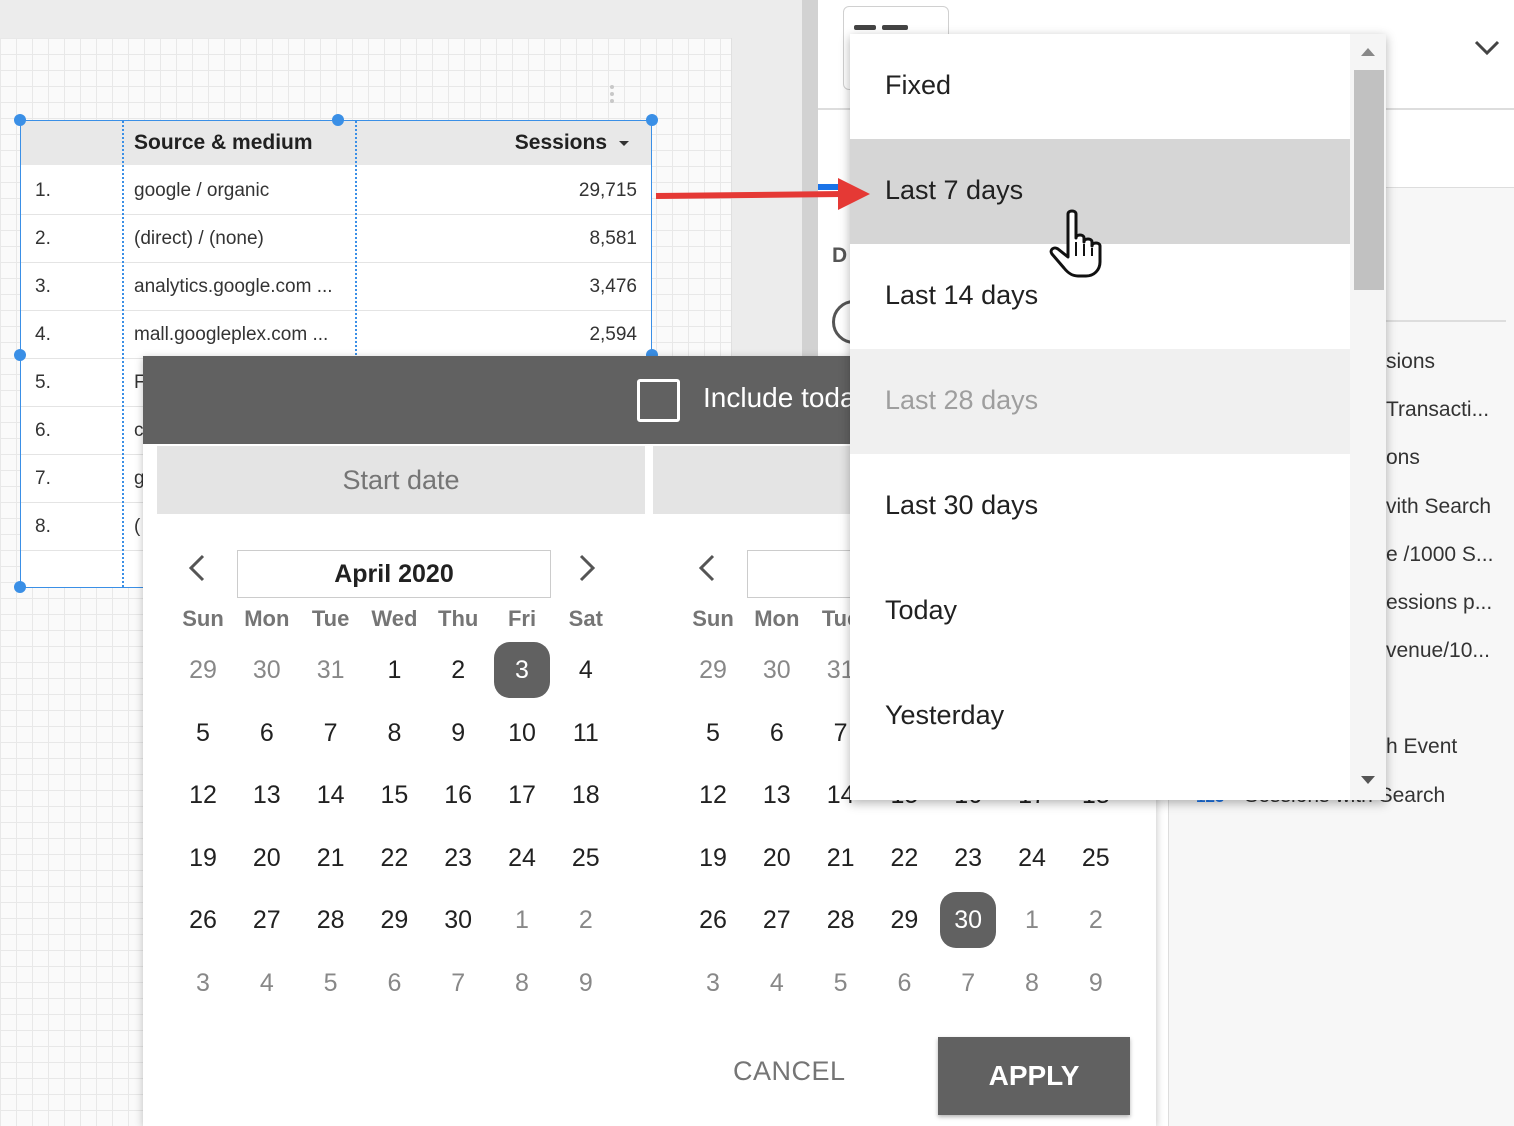 This screenshot has width=1514, height=1126. Describe the element at coordinates (336, 287) in the screenshot. I see `table-row: 3. analytics.google.com ... 3,476` at that location.